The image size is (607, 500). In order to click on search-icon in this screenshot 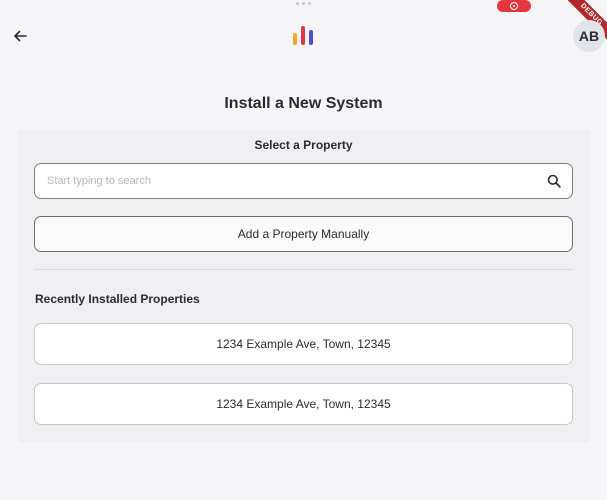, I will do `click(554, 181)`.